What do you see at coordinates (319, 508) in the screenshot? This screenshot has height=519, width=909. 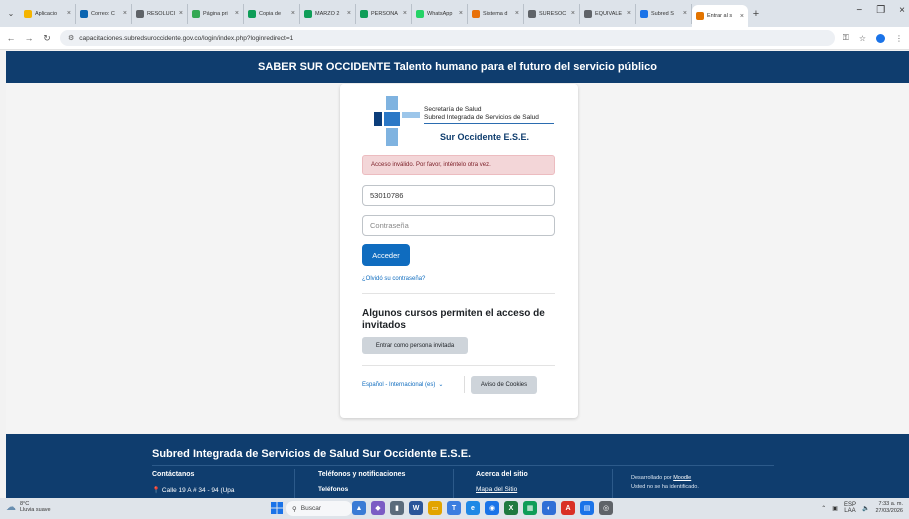 I see `taskbar-search: ⚲ Buscar` at bounding box center [319, 508].